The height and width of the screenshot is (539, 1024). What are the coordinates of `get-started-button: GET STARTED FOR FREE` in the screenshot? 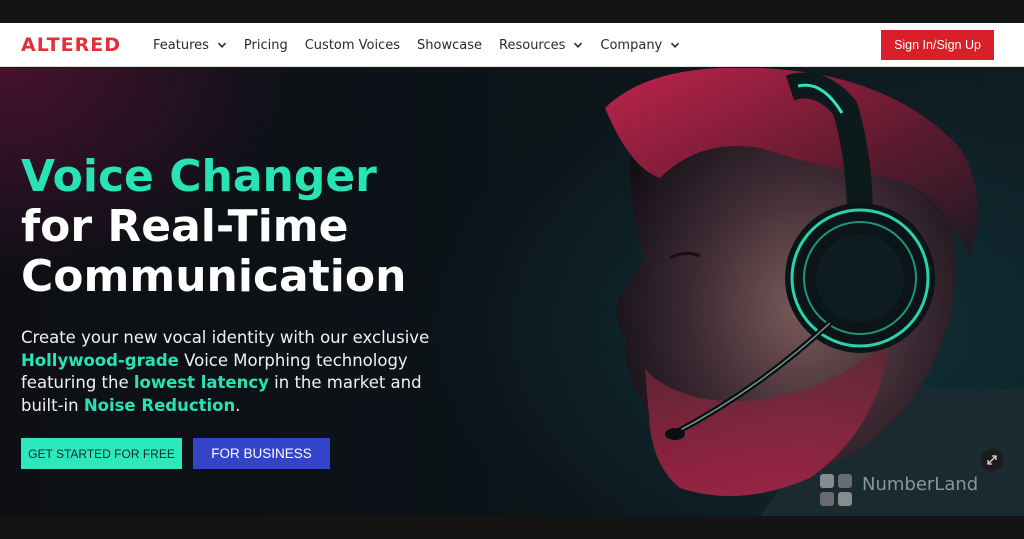 It's located at (101, 453).